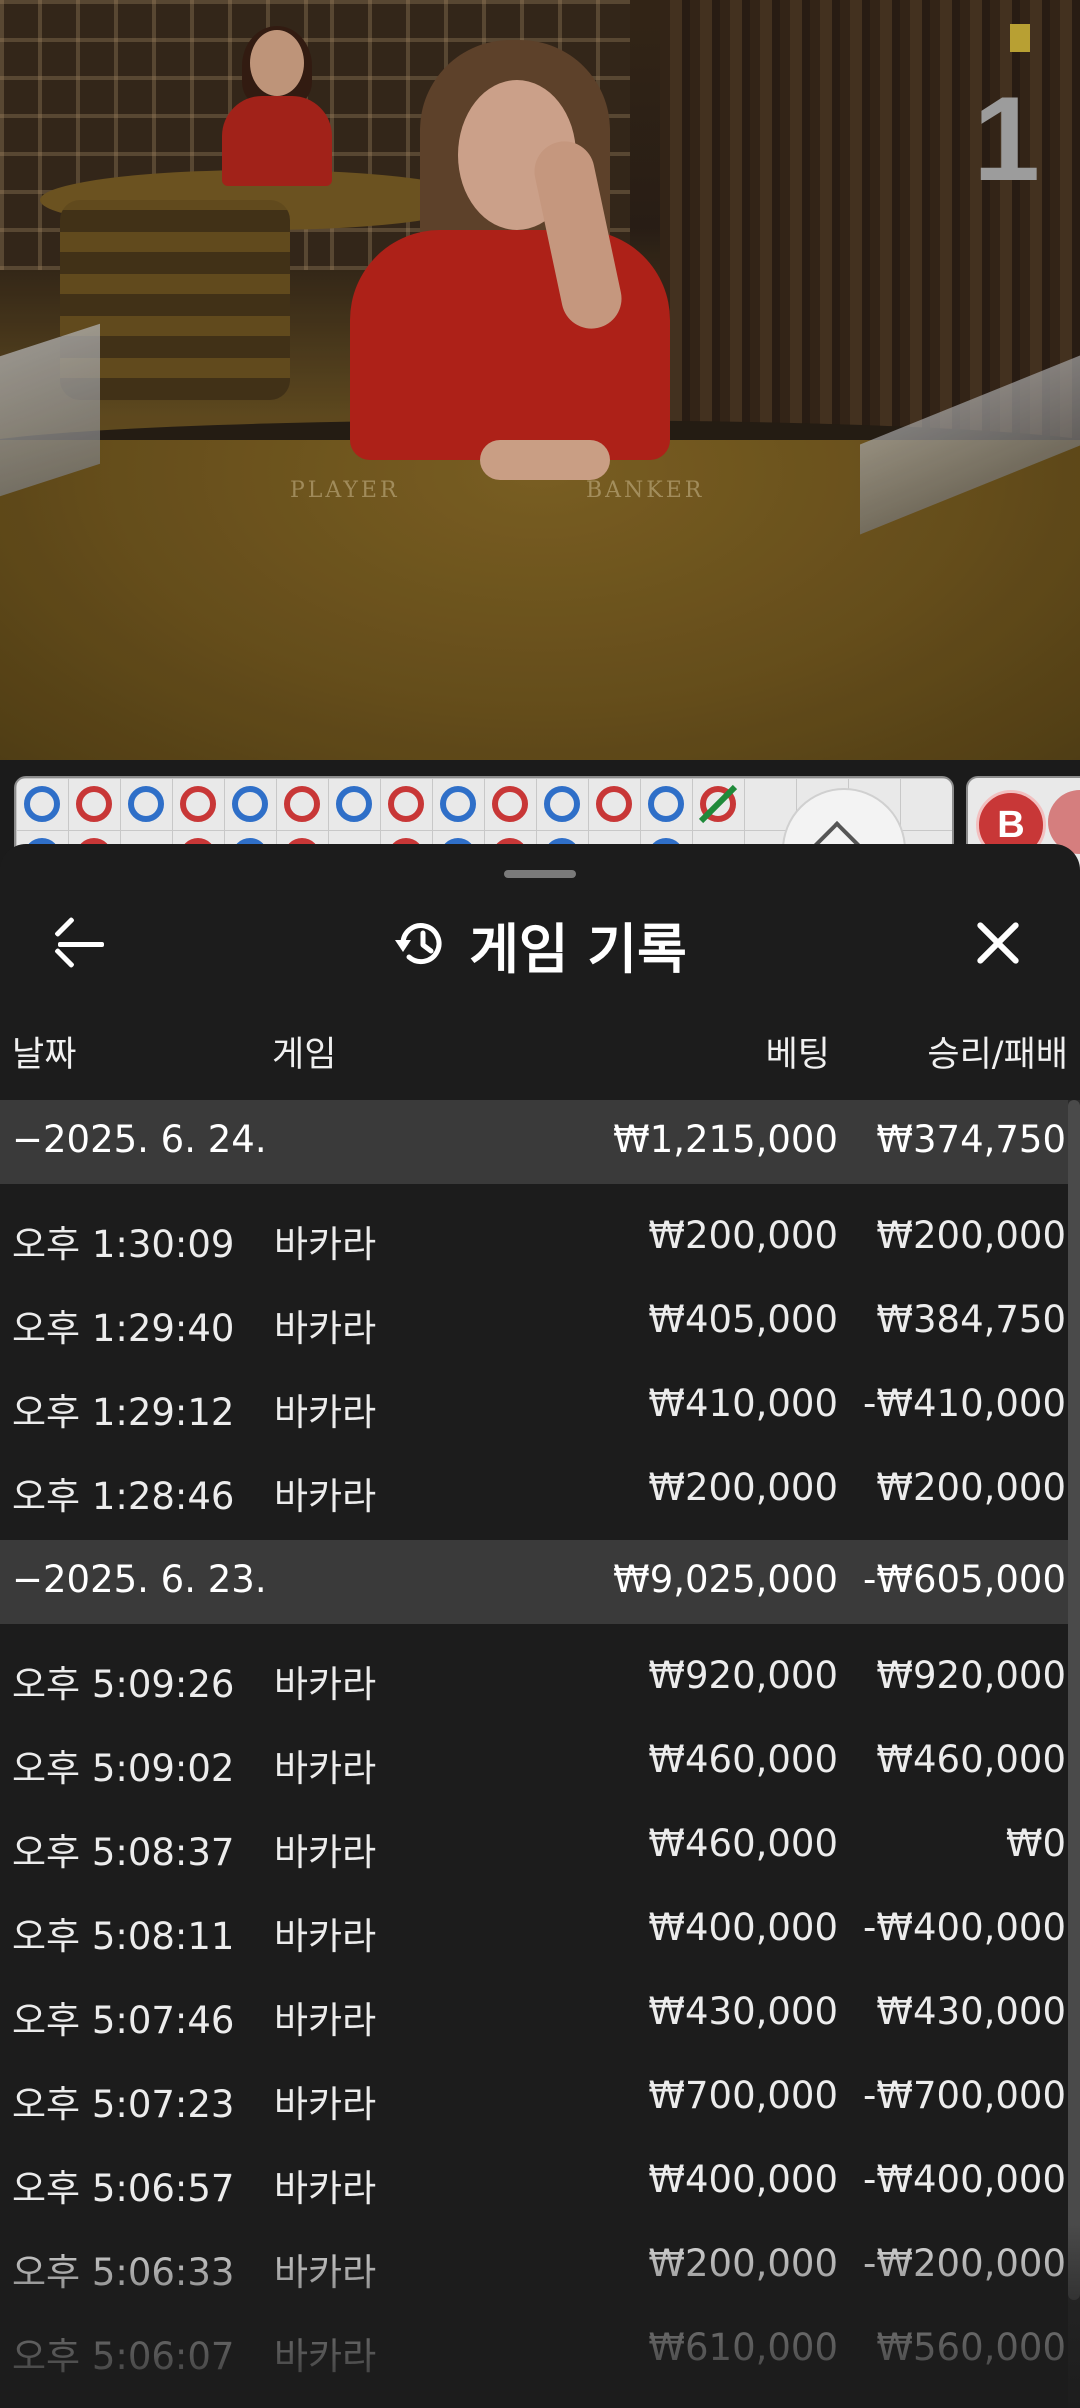 The image size is (1080, 2408). What do you see at coordinates (1035, 1843) in the screenshot?
I see `row-win-loss: ₩0` at bounding box center [1035, 1843].